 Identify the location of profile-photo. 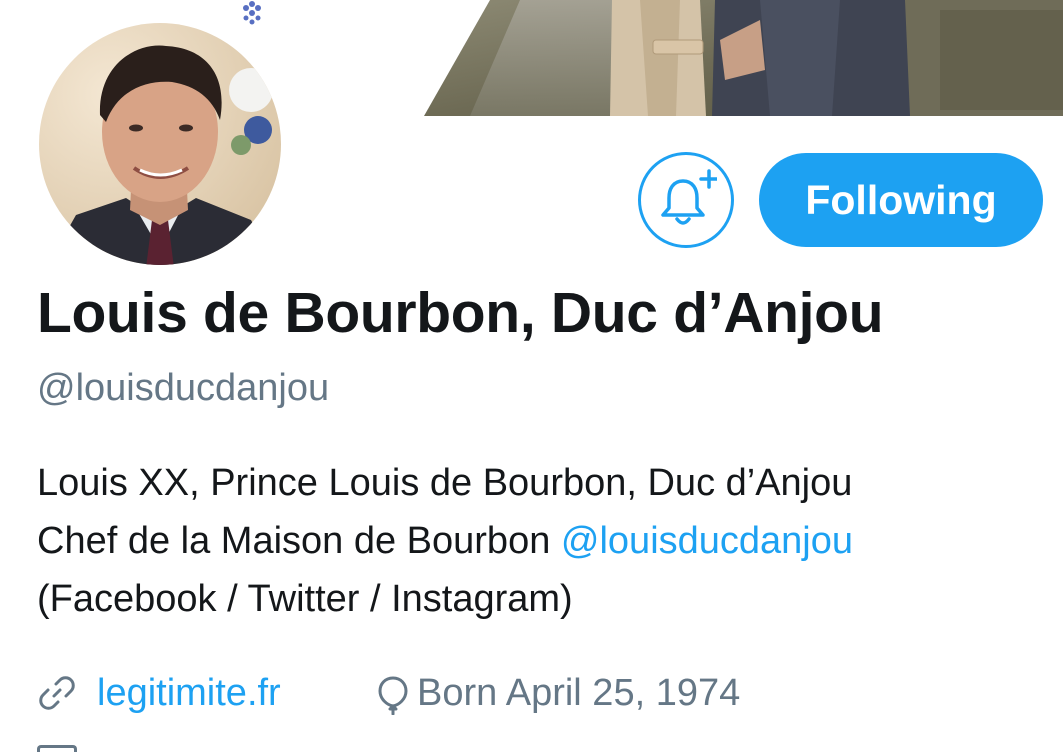
(160, 144).